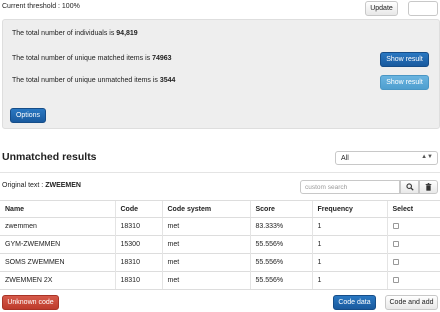  I want to click on column-header-code-system: Code system, so click(205, 209).